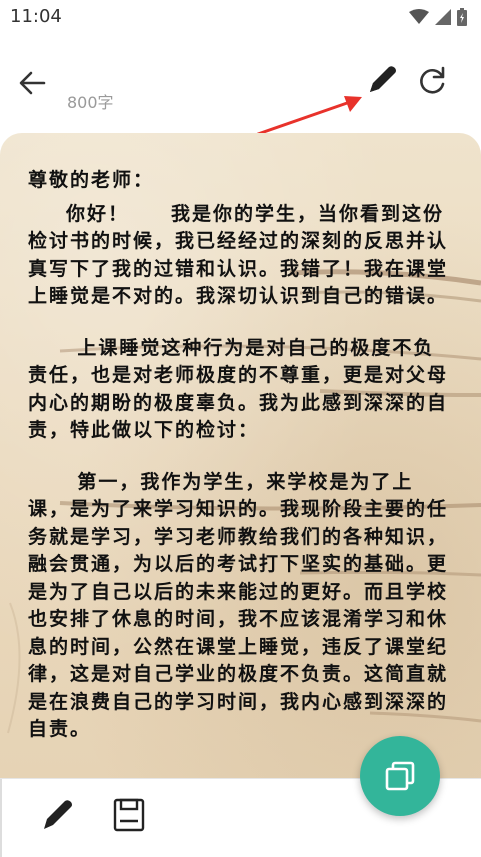  I want to click on status-icons, so click(438, 17).